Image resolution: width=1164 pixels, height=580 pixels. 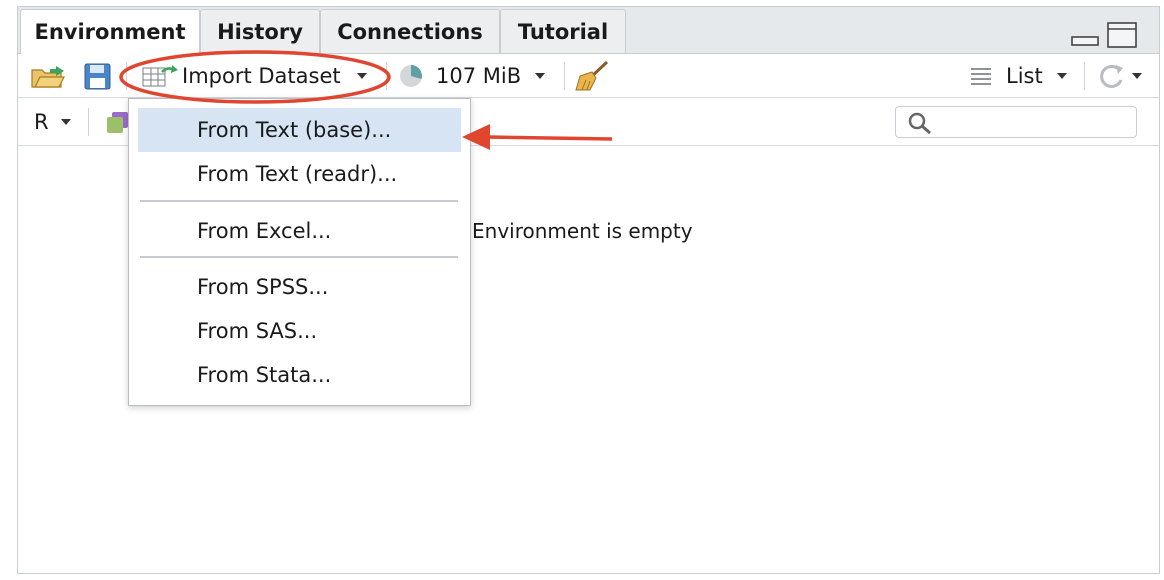 I want to click on environment-toolbar: Import Dataset 107 MiB List, so click(x=588, y=76).